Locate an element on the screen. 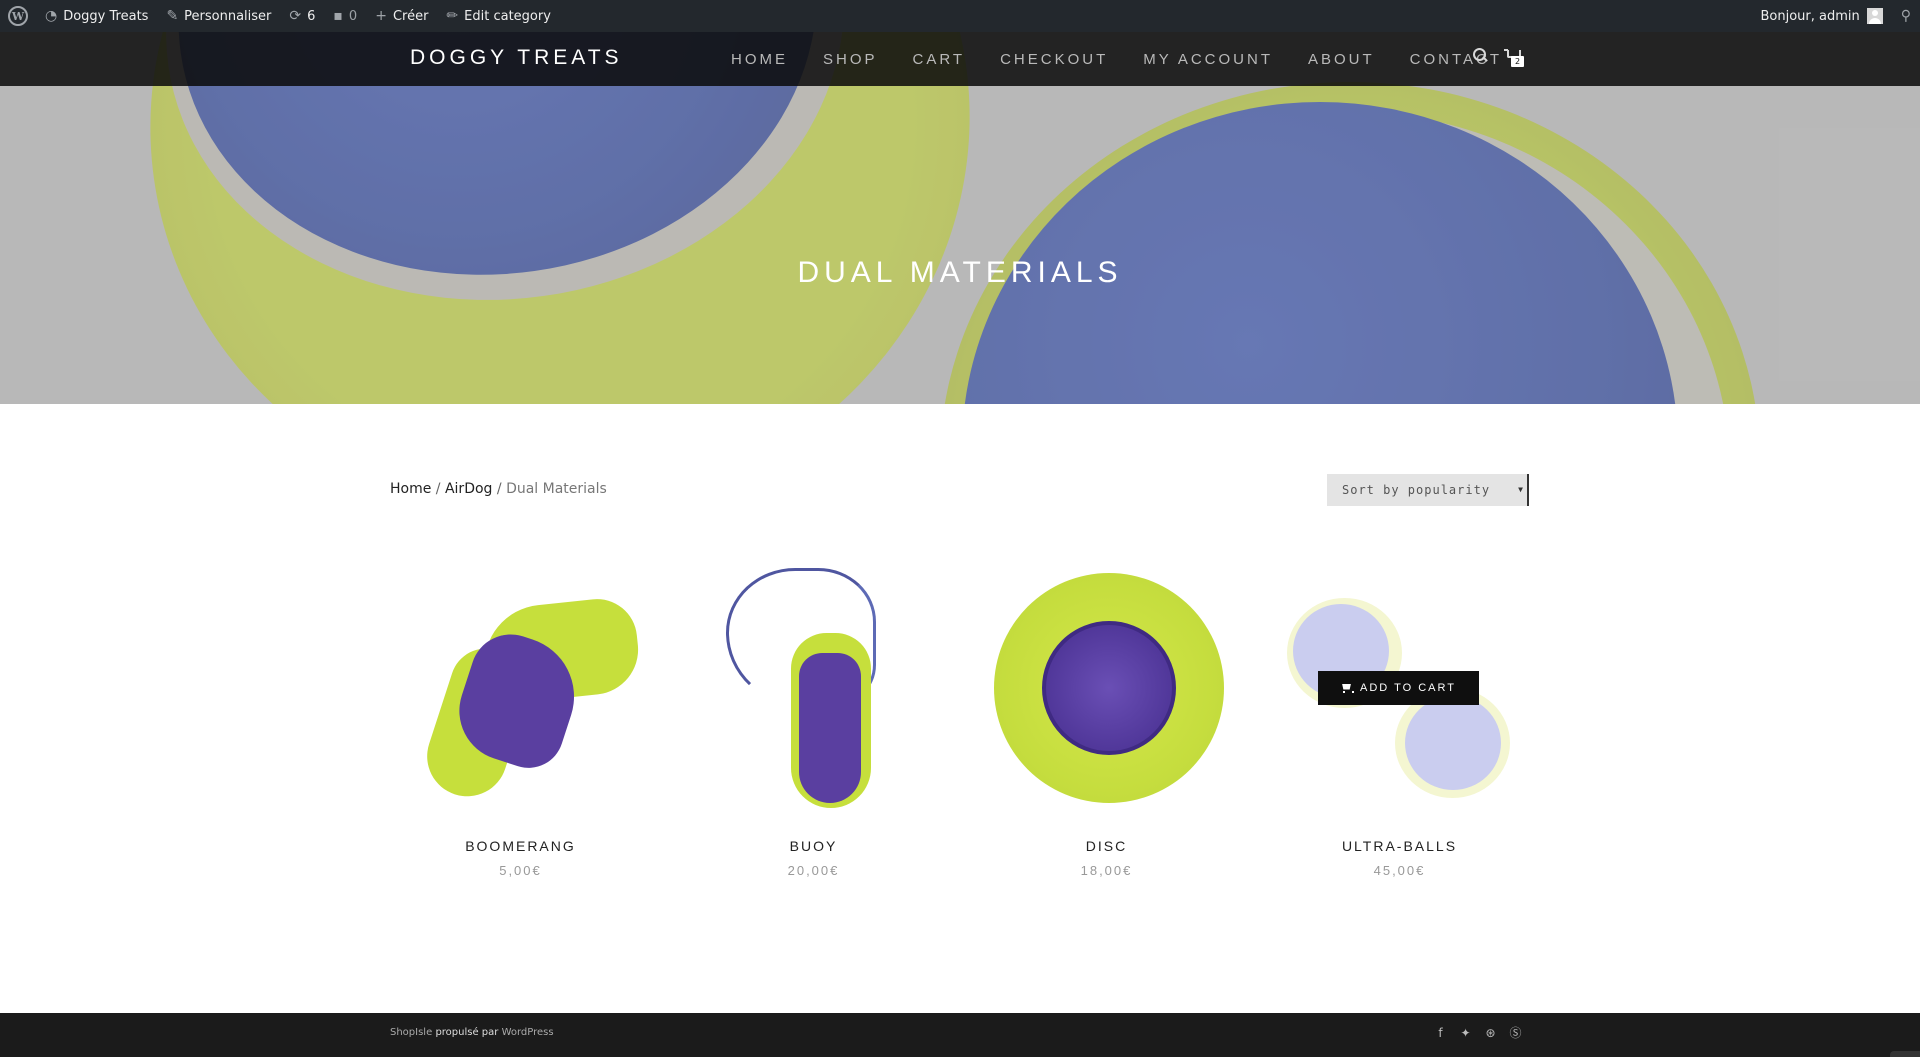 The image size is (1920, 1057). updates-count: 6 is located at coordinates (311, 16).